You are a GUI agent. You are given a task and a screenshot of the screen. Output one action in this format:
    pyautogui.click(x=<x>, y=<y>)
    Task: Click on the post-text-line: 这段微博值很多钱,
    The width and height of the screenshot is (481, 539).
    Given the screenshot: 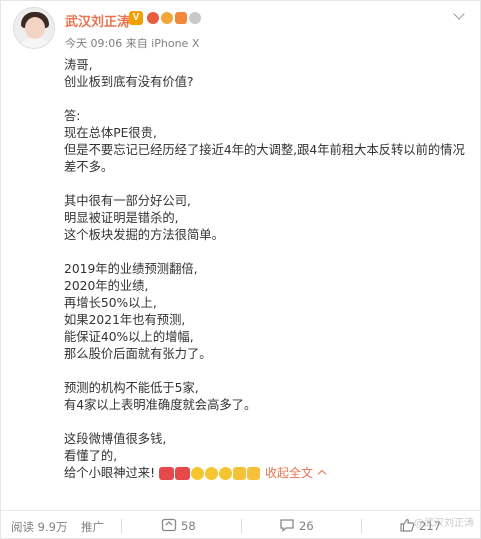 What is the action you would take?
    pyautogui.click(x=115, y=439)
    